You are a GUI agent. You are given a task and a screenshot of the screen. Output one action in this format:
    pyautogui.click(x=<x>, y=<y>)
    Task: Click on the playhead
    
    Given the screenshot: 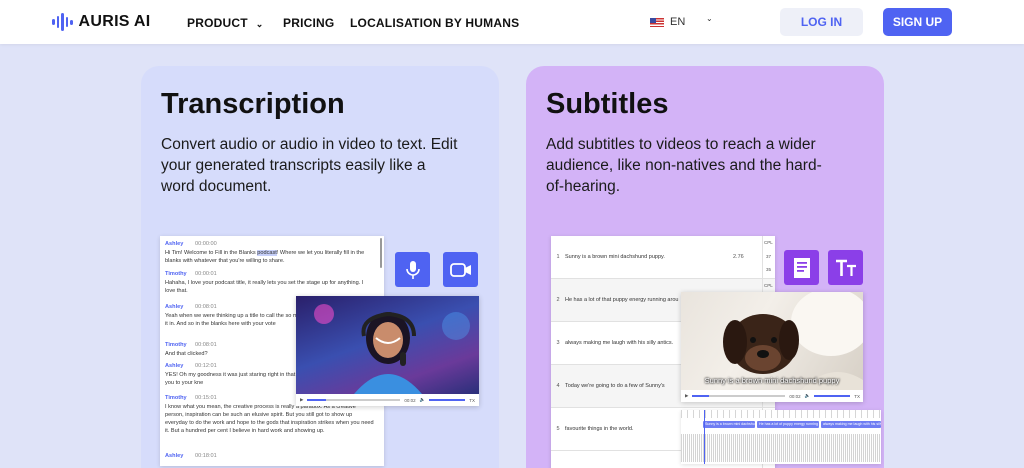 What is the action you would take?
    pyautogui.click(x=704, y=437)
    